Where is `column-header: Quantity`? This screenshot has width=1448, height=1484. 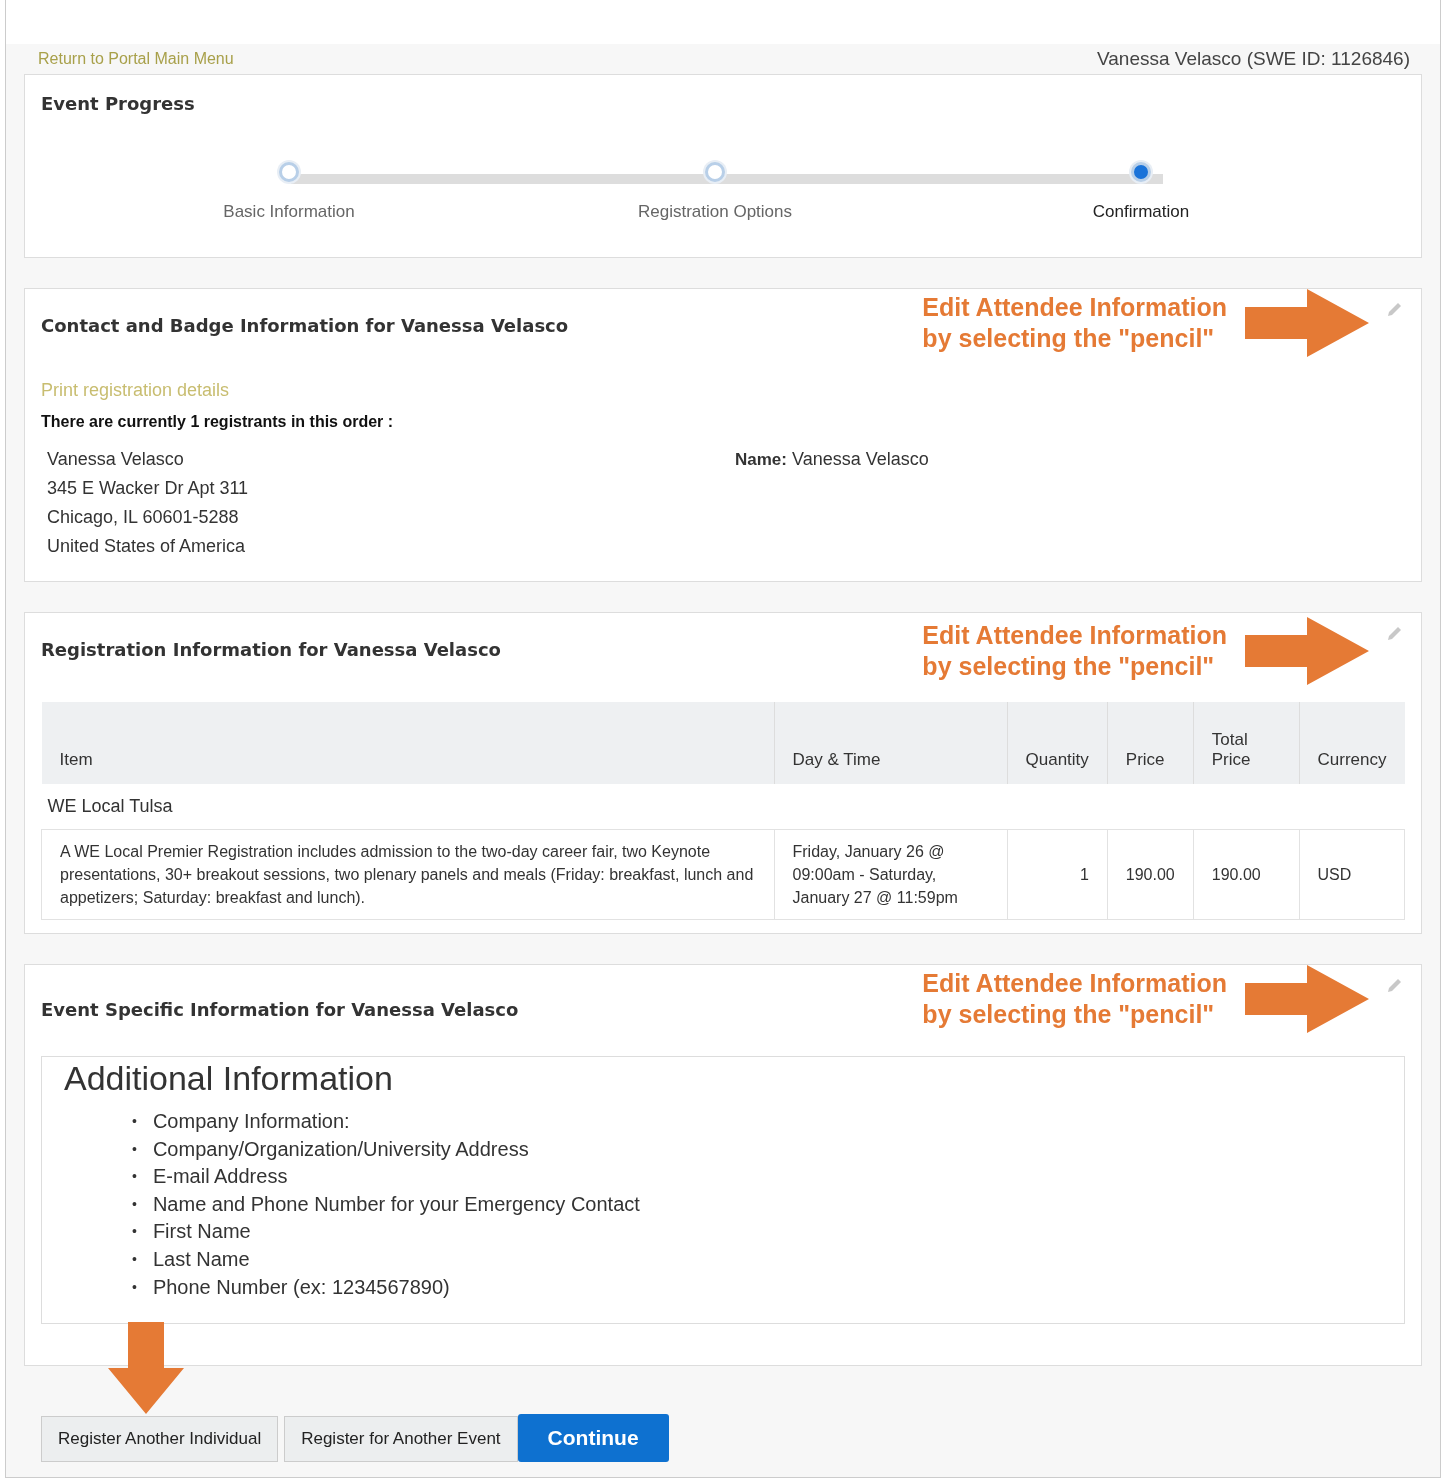 column-header: Quantity is located at coordinates (1057, 743).